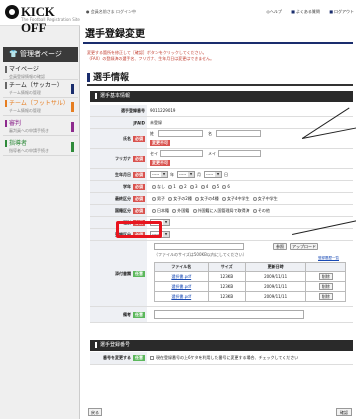 The width and height of the screenshot is (356, 419). What do you see at coordinates (239, 153) in the screenshot?
I see `kana-mei-input` at bounding box center [239, 153].